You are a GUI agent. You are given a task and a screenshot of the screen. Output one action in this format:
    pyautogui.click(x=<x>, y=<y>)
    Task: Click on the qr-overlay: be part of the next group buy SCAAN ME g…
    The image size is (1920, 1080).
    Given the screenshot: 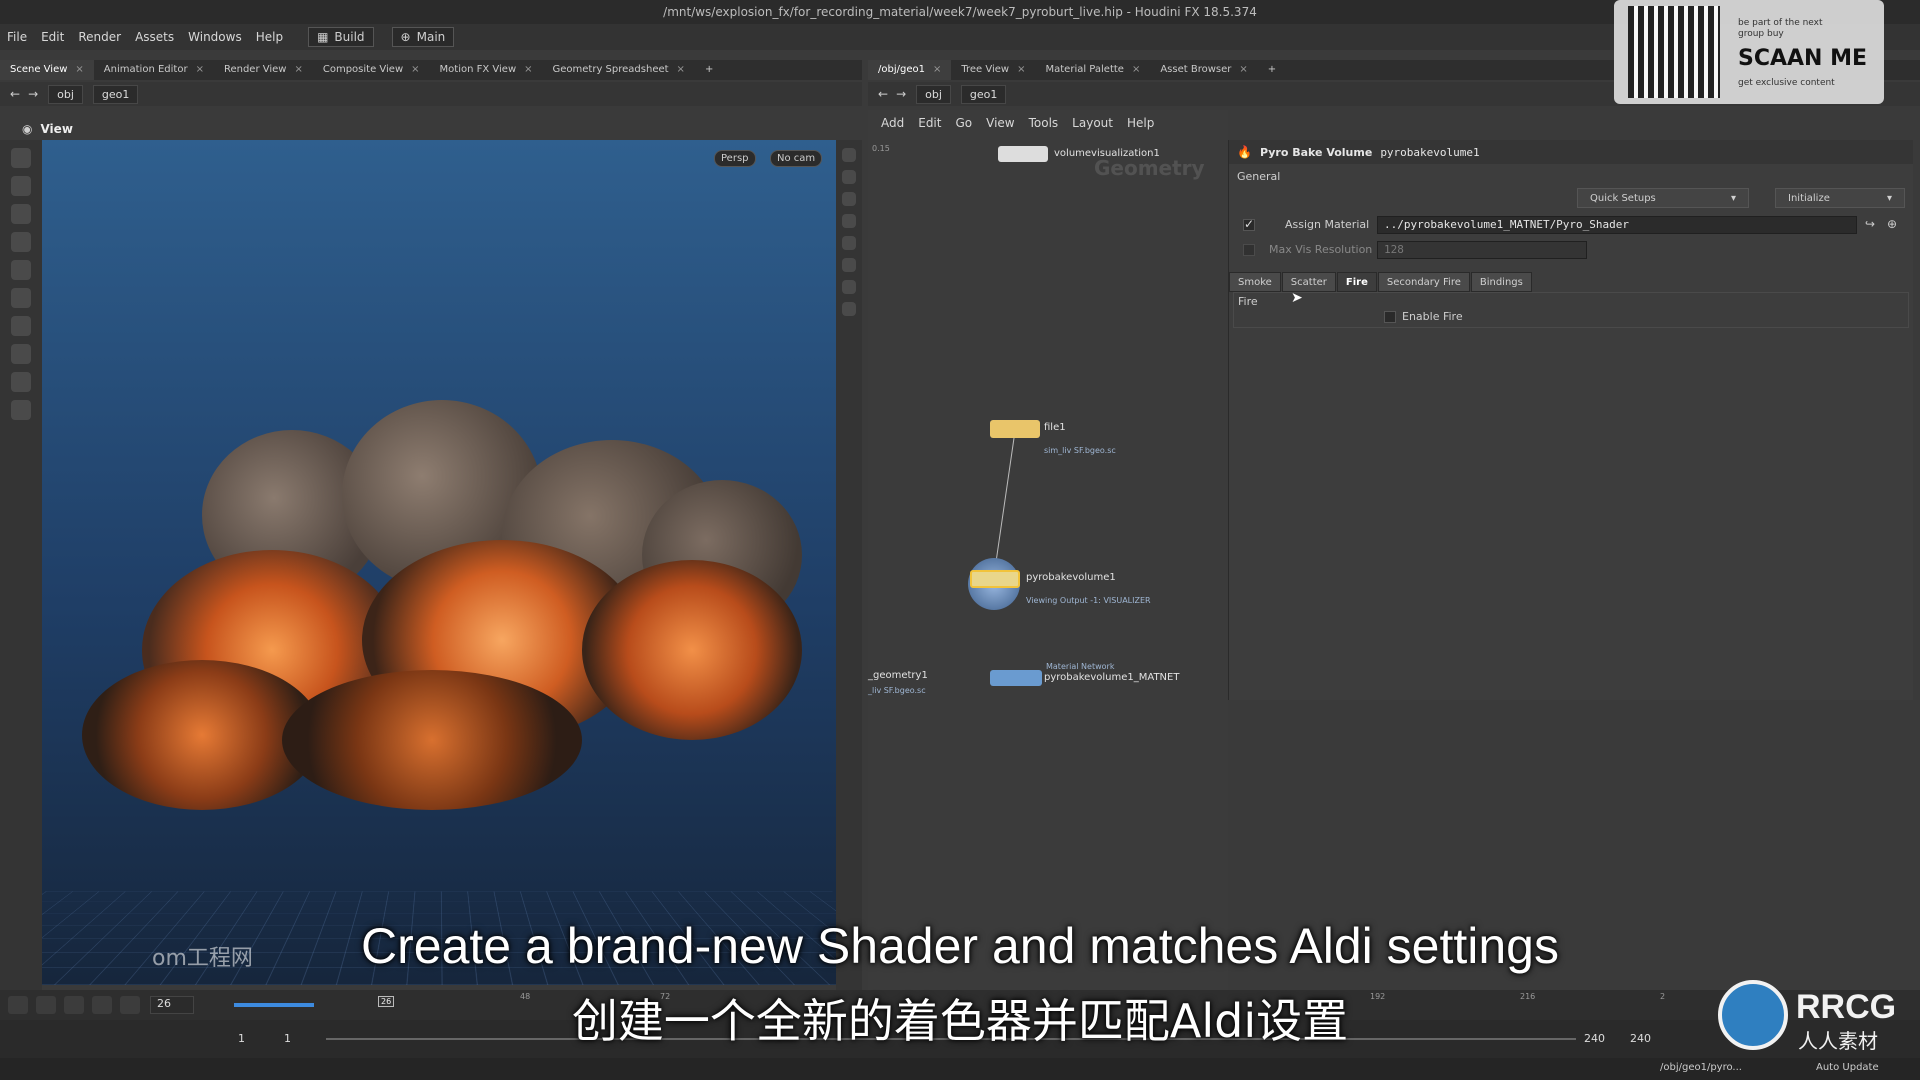 What is the action you would take?
    pyautogui.click(x=1749, y=52)
    